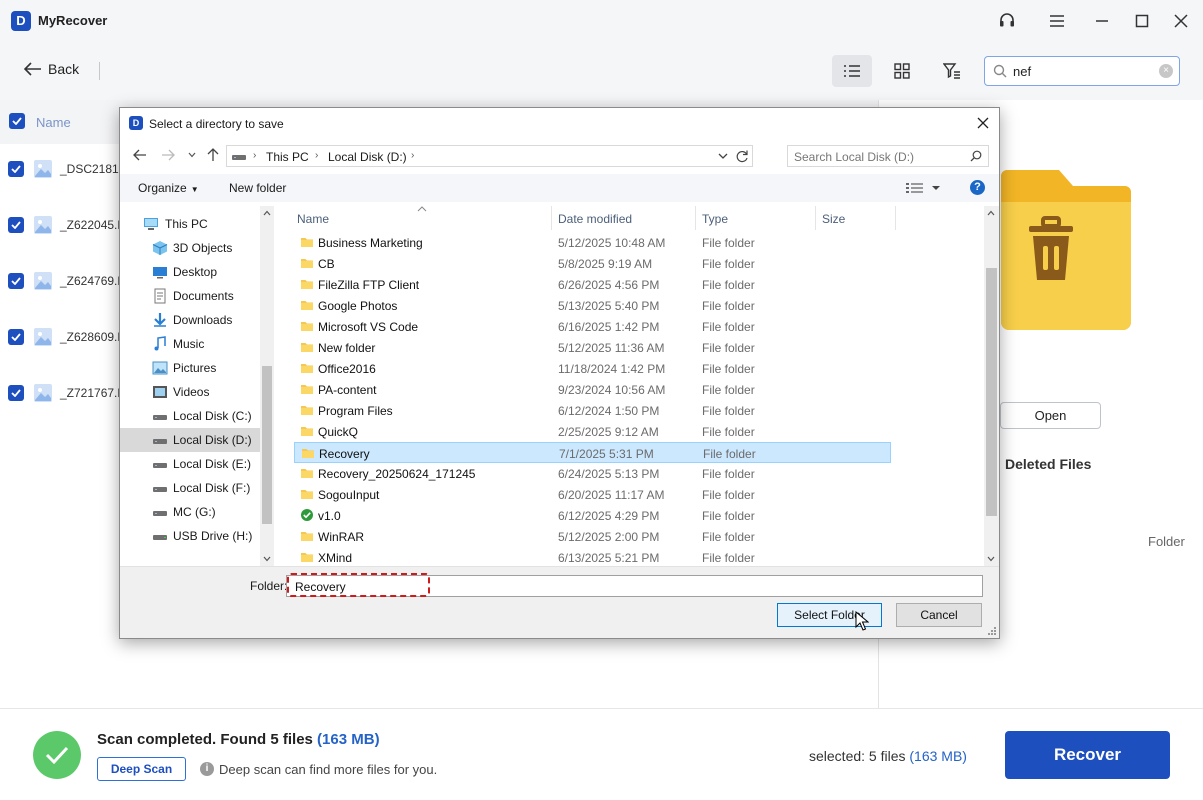  Describe the element at coordinates (190, 536) in the screenshot. I see `nav-item: USB Drive (H:)` at that location.